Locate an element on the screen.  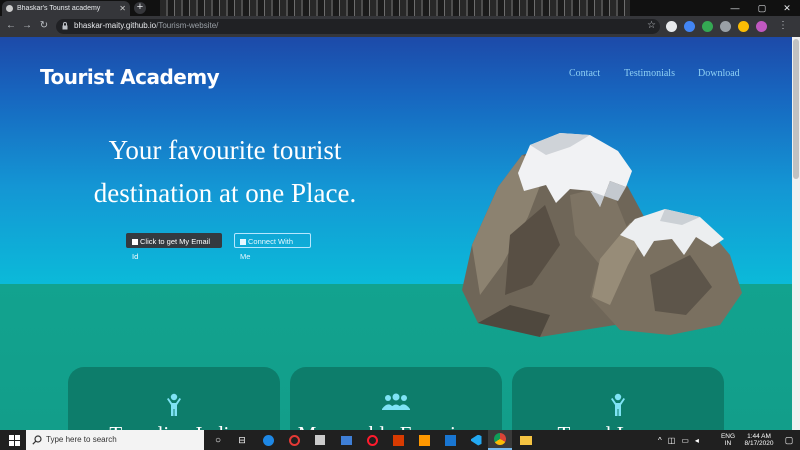
search-icon is located at coordinates (37, 440).